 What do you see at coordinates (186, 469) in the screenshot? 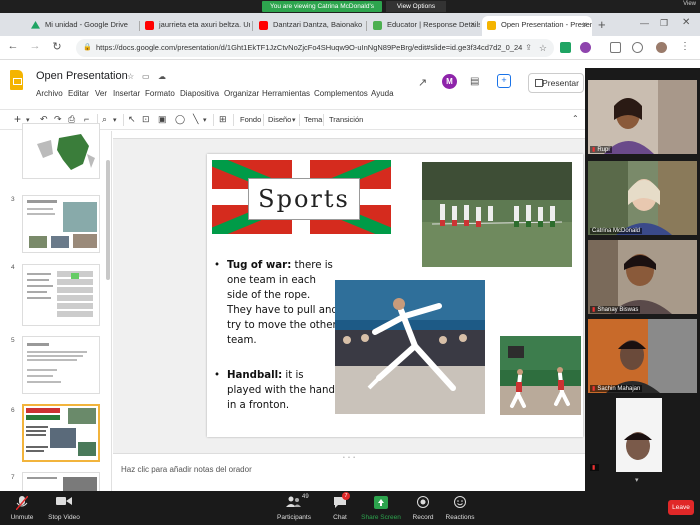
I see `speaker-notes-placeholder: Haz clic para añadir notas del orador` at bounding box center [186, 469].